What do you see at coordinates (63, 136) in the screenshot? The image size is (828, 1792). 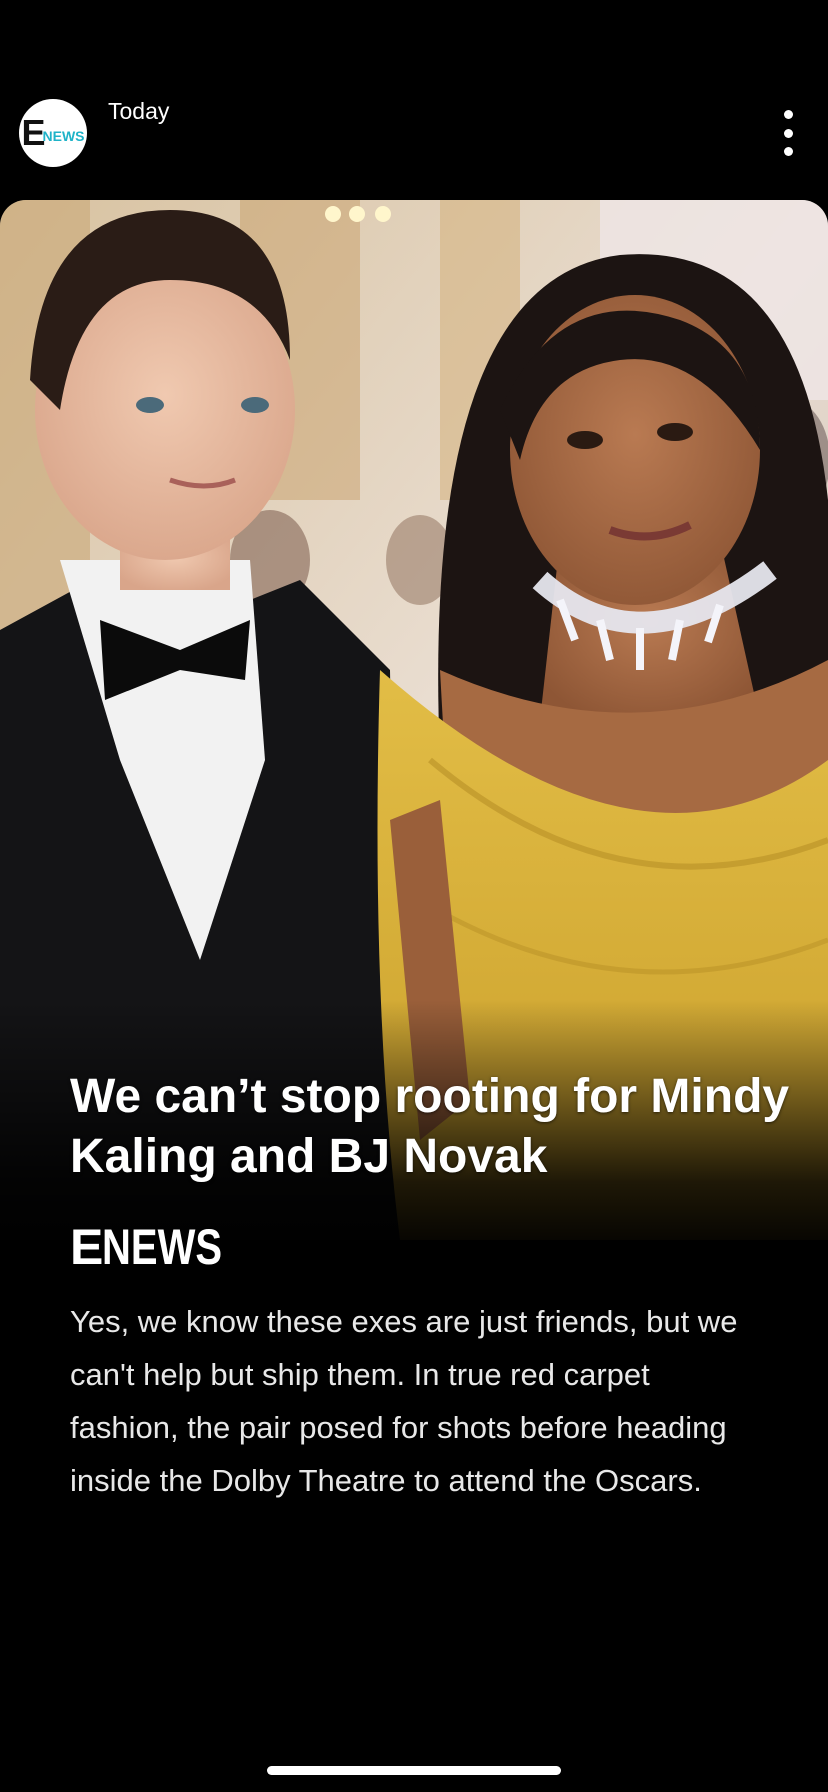 I see `publisher-logo-text: NEWS` at bounding box center [63, 136].